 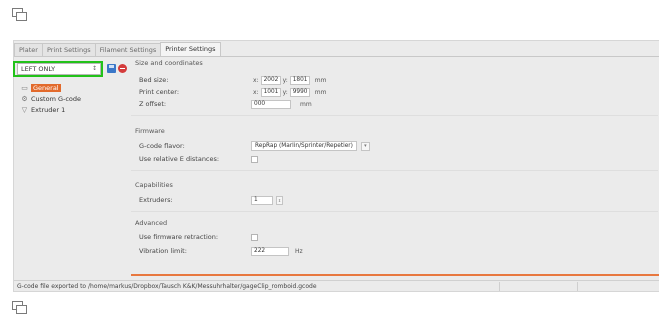 I want to click on section-capabilities: Capabilities, so click(x=394, y=185).